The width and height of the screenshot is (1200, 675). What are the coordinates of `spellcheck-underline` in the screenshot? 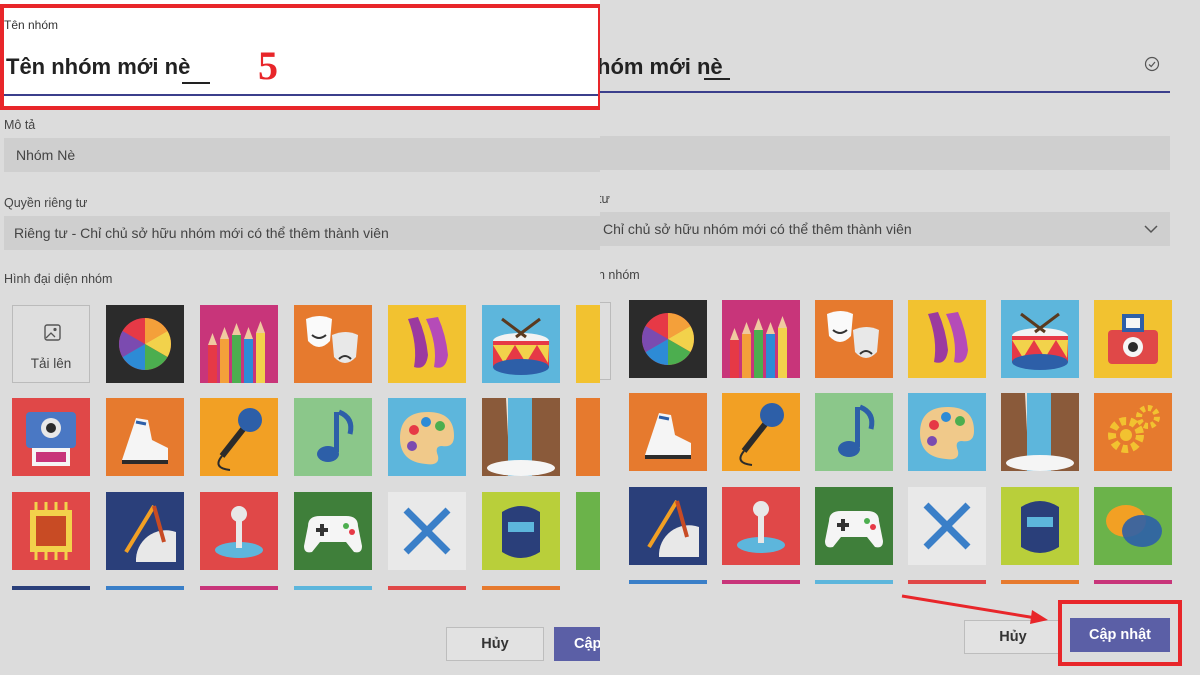 It's located at (717, 79).